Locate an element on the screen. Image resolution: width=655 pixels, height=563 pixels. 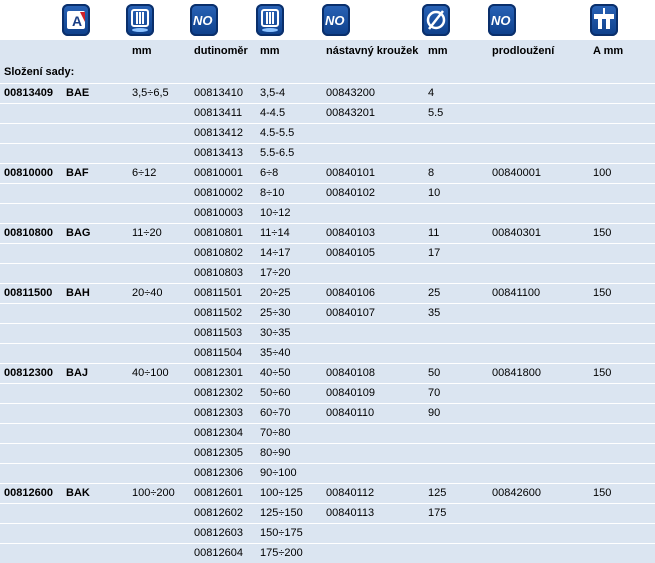
cell-gauge-range: 6÷8 is located at coordinates (269, 173).